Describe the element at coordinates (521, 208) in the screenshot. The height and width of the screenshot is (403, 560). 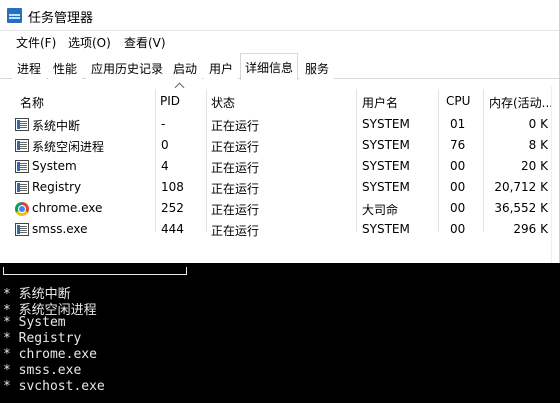
I see `process-memory: 36,552 K` at that location.